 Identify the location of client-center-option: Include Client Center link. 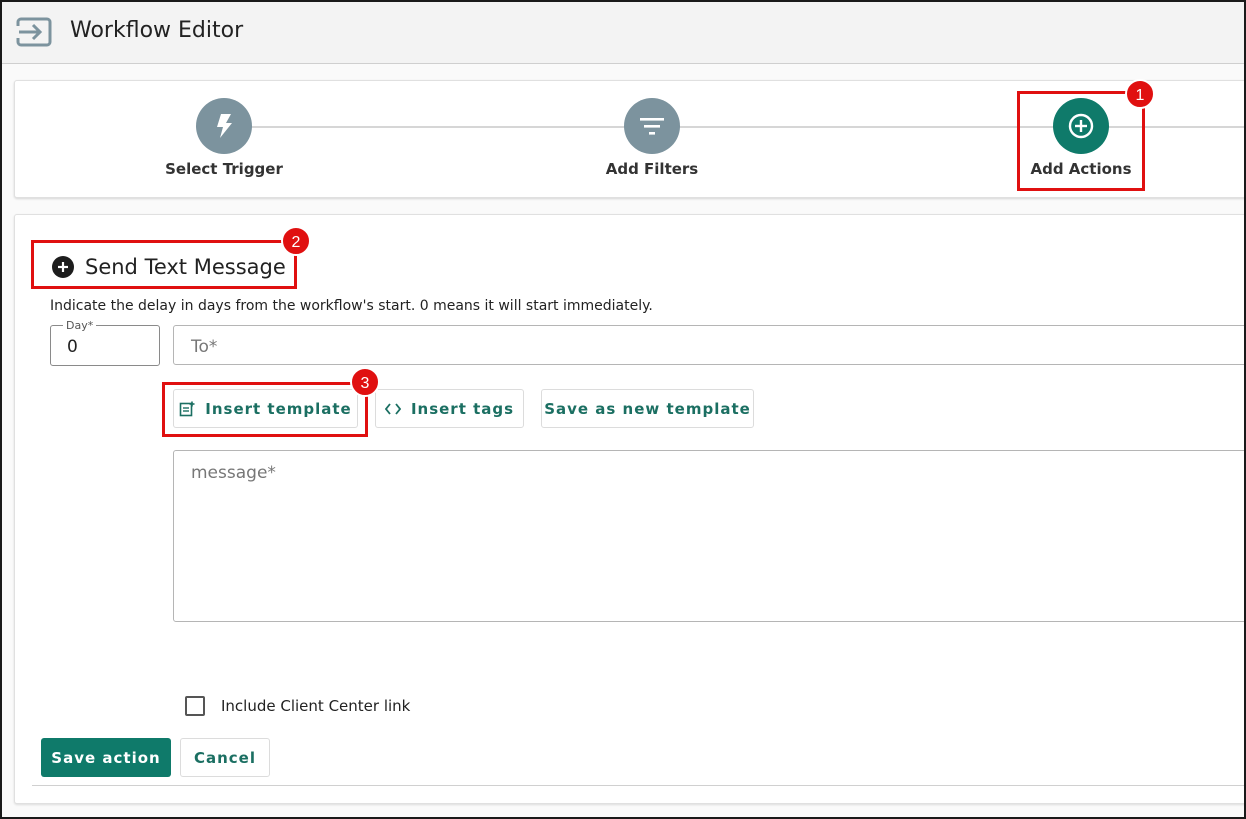
(297, 706).